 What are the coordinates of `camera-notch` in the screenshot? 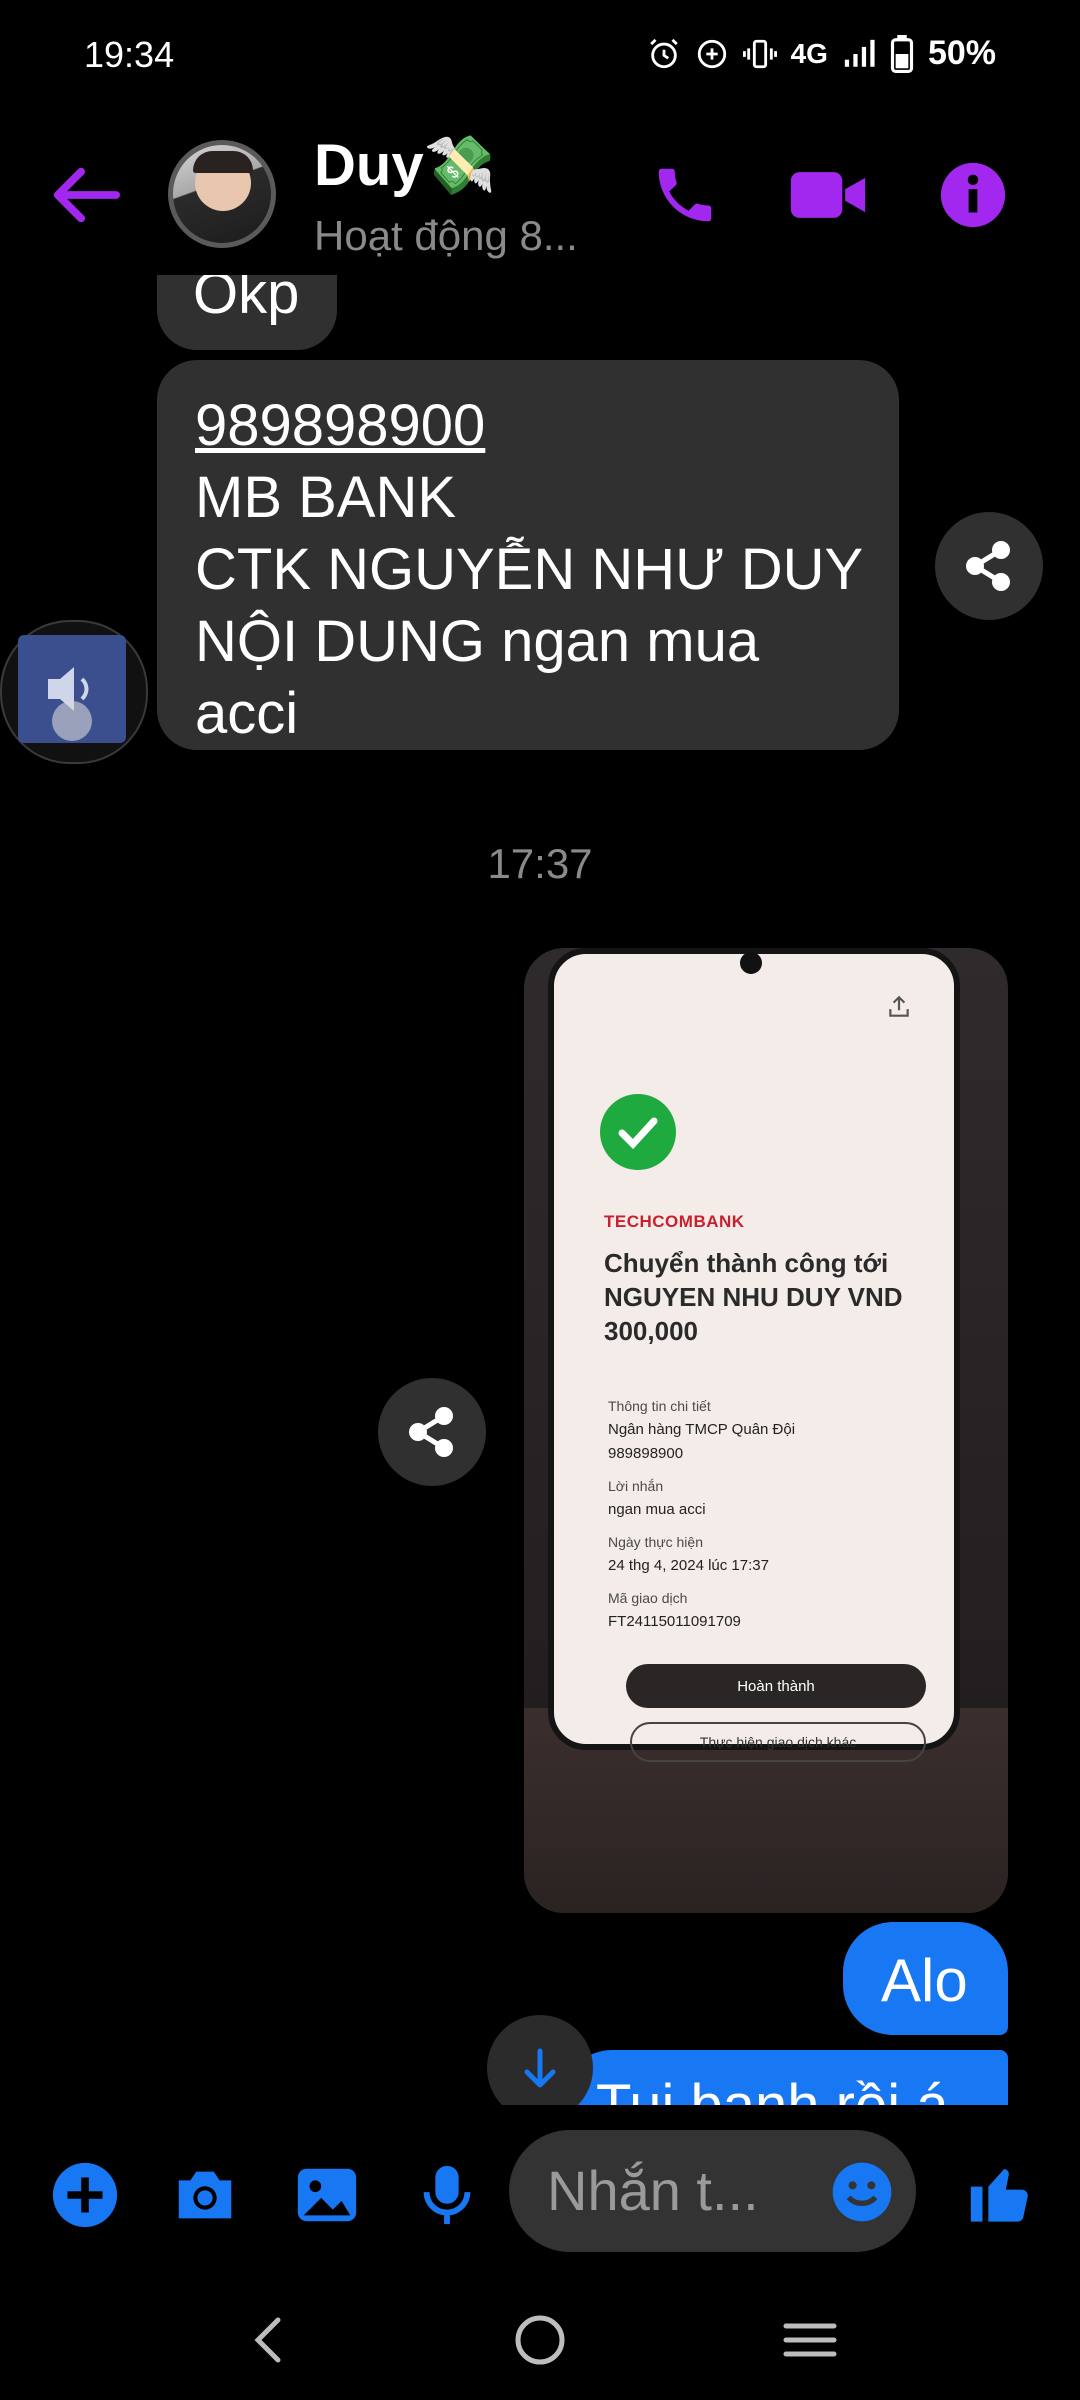 It's located at (751, 963).